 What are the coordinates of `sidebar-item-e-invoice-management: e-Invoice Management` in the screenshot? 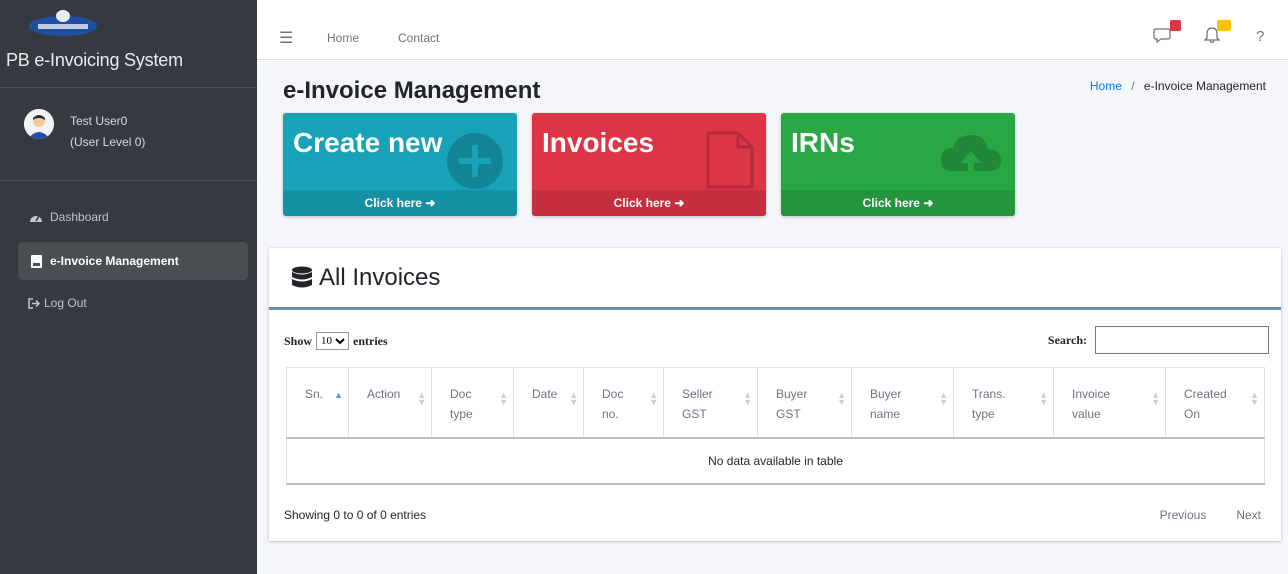 It's located at (133, 261).